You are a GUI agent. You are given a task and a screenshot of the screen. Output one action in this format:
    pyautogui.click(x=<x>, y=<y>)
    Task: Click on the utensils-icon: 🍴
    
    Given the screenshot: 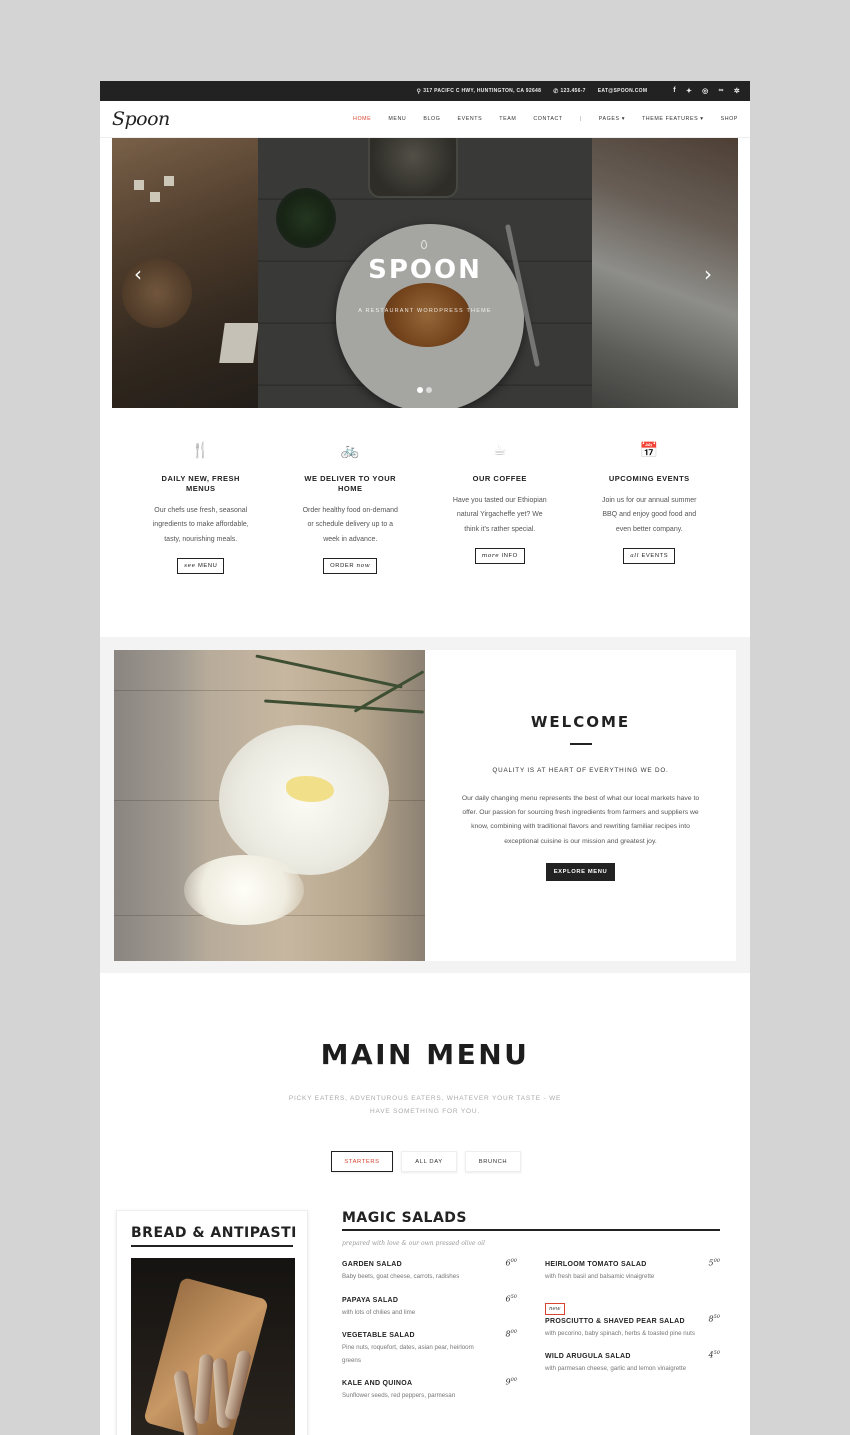 What is the action you would take?
    pyautogui.click(x=201, y=450)
    